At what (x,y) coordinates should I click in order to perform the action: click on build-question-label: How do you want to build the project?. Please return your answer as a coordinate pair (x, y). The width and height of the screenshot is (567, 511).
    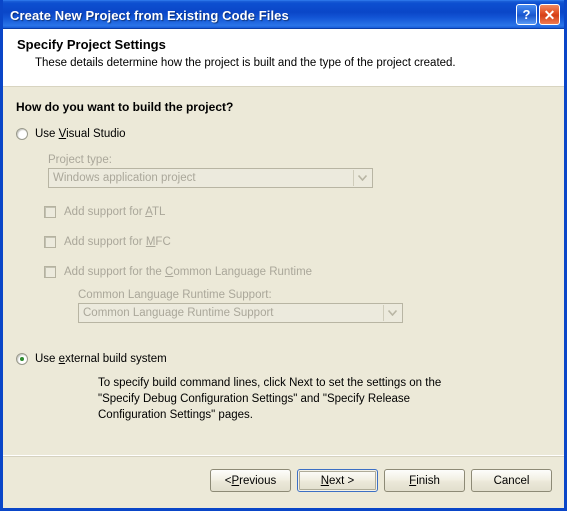
    Looking at the image, I should click on (125, 107).